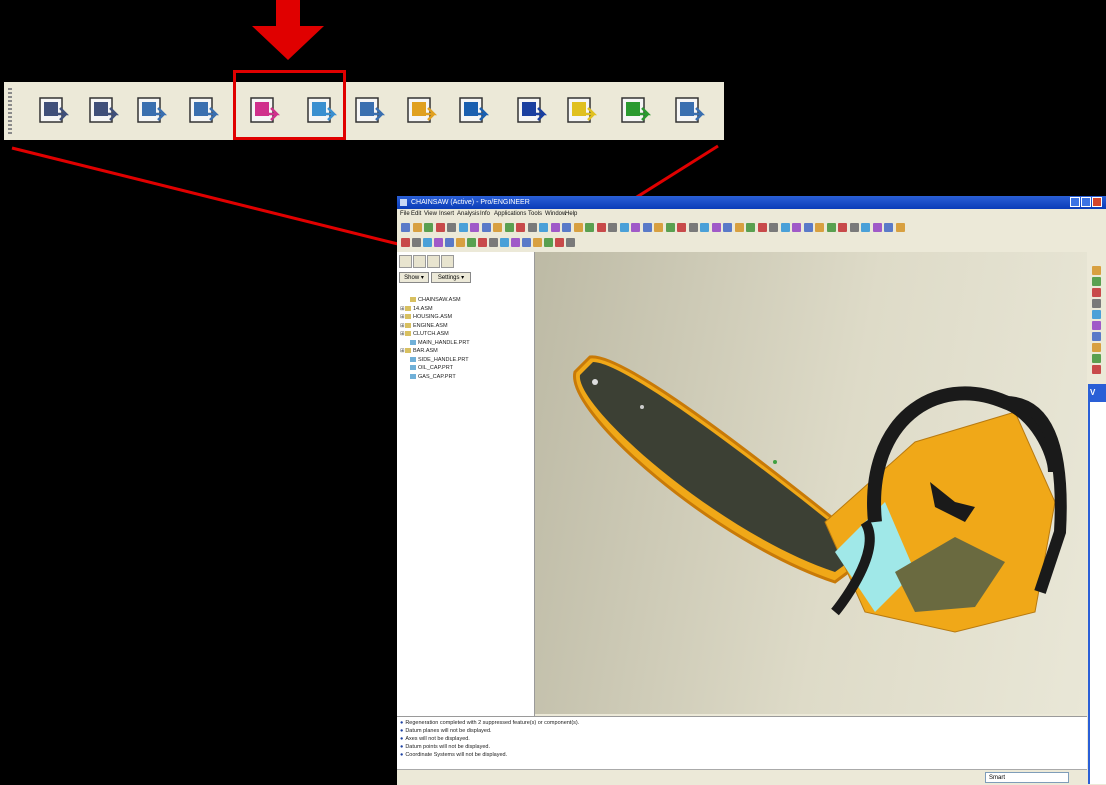 This screenshot has width=1106, height=785. What do you see at coordinates (485, 214) in the screenshot?
I see `menu-info: Info` at bounding box center [485, 214].